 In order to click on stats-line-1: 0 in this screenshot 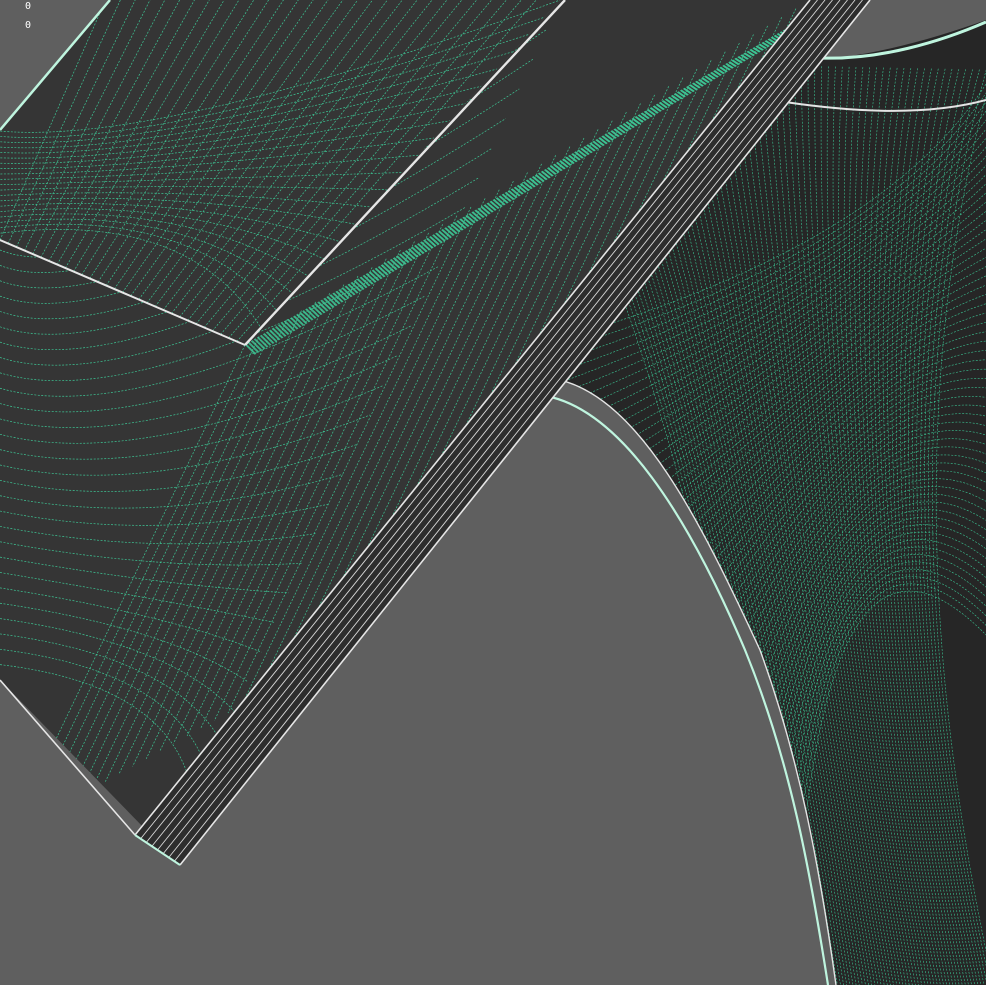, I will do `click(28, 6)`.